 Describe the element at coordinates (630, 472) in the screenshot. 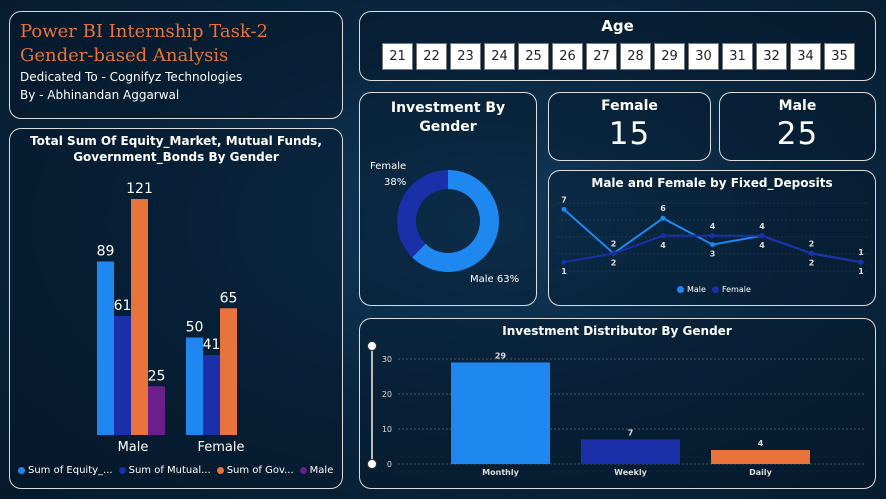

I see `dist-category-weekly: Weekly` at that location.